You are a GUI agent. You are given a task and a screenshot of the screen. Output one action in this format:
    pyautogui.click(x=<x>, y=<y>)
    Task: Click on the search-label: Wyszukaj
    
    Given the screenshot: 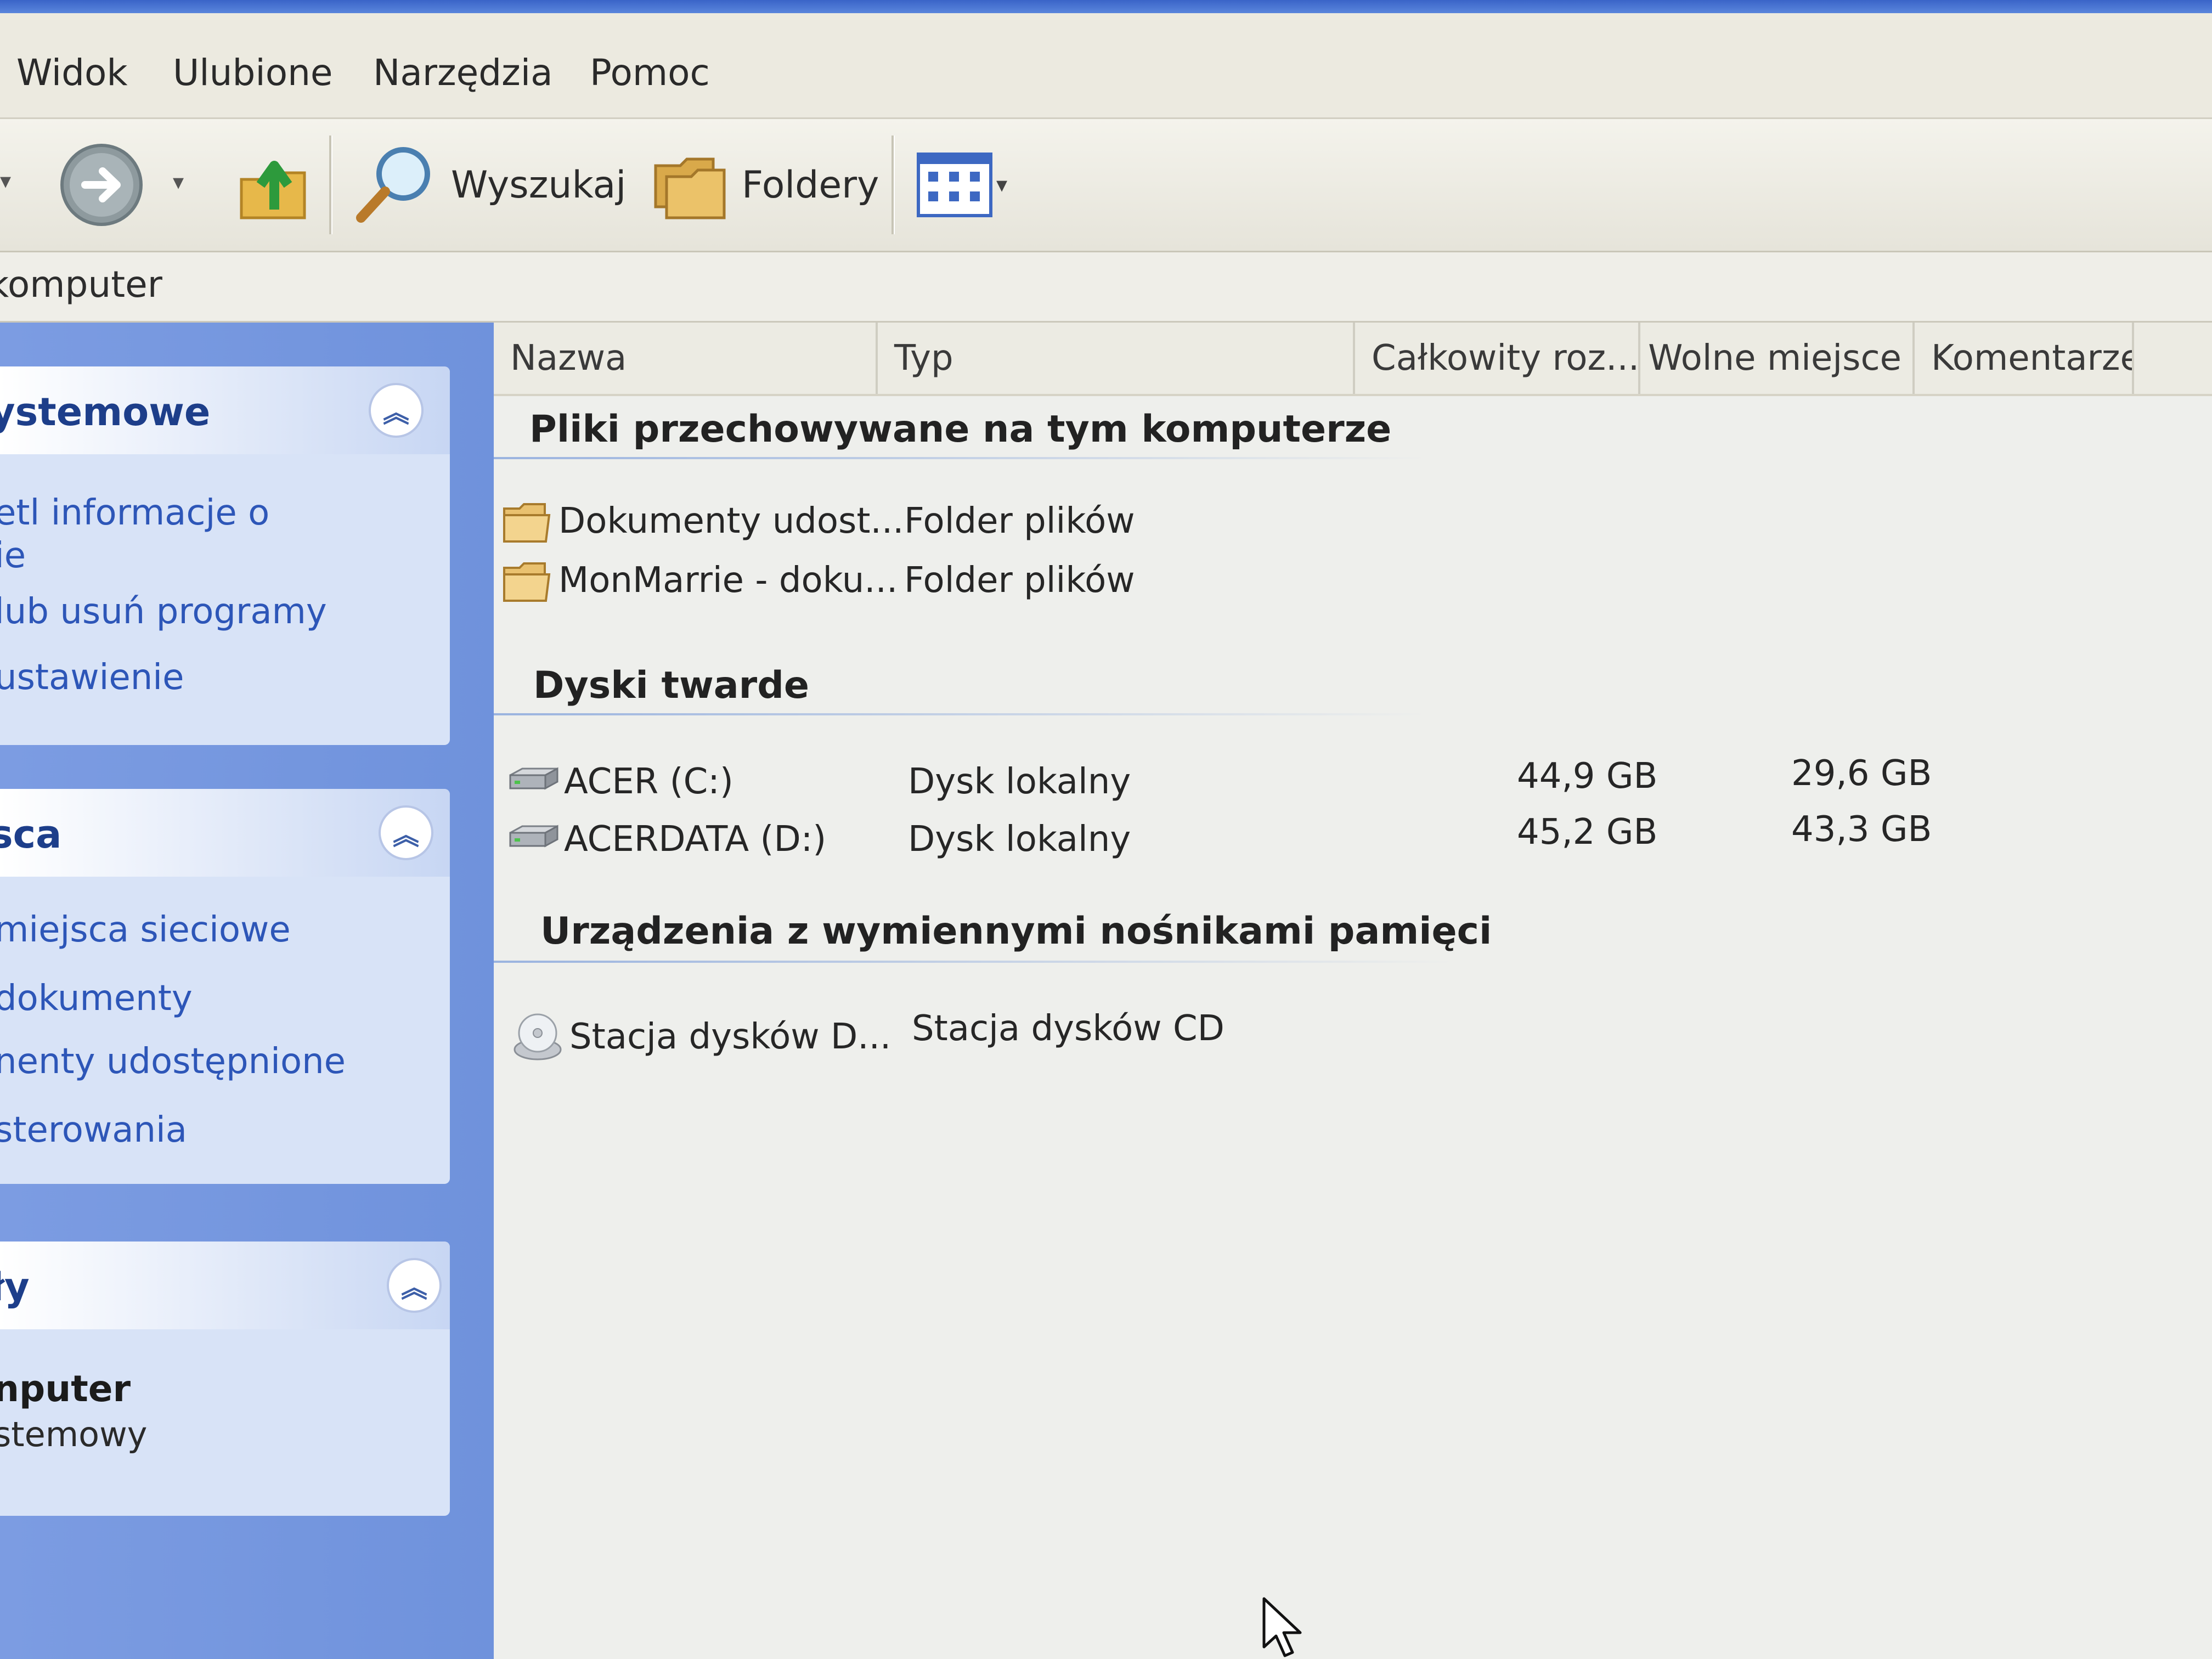 What is the action you would take?
    pyautogui.click(x=539, y=185)
    